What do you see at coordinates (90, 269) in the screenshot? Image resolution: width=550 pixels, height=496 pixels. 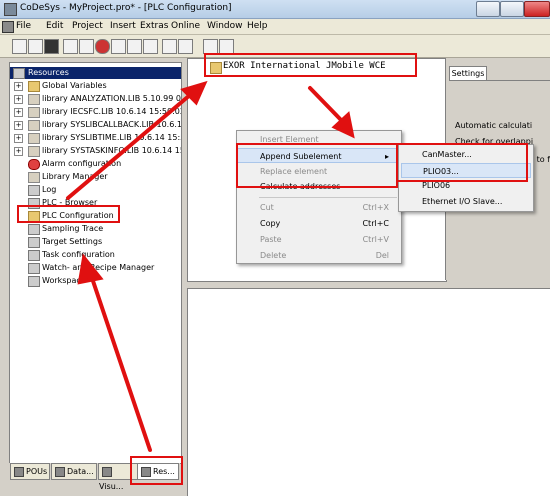 I see `arrowhead-icon` at bounding box center [90, 269].